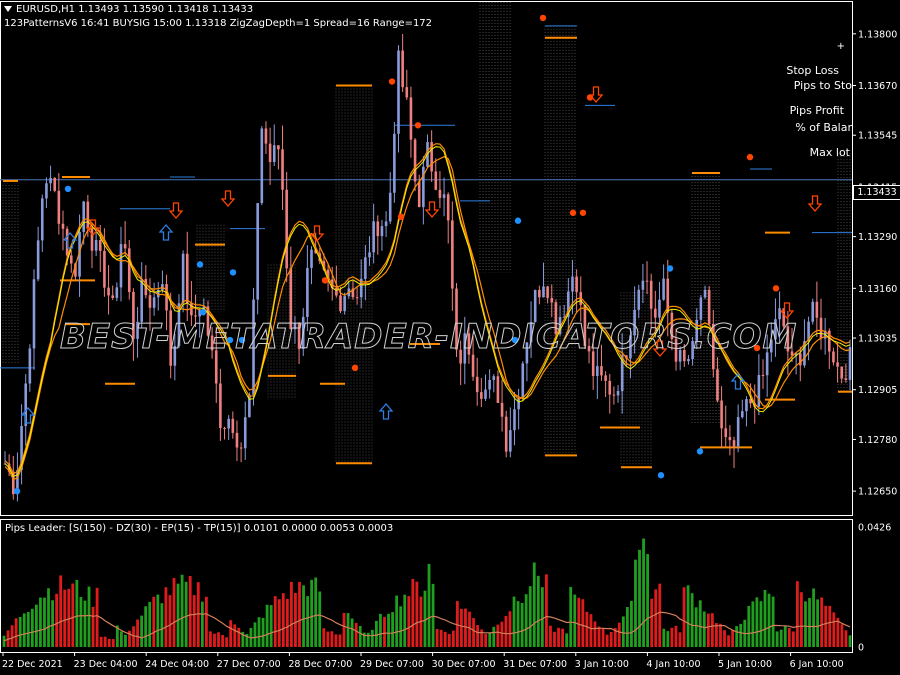 The height and width of the screenshot is (675, 900). What do you see at coordinates (823, 127) in the screenshot?
I see `pct-balance-label: % of Balar` at bounding box center [823, 127].